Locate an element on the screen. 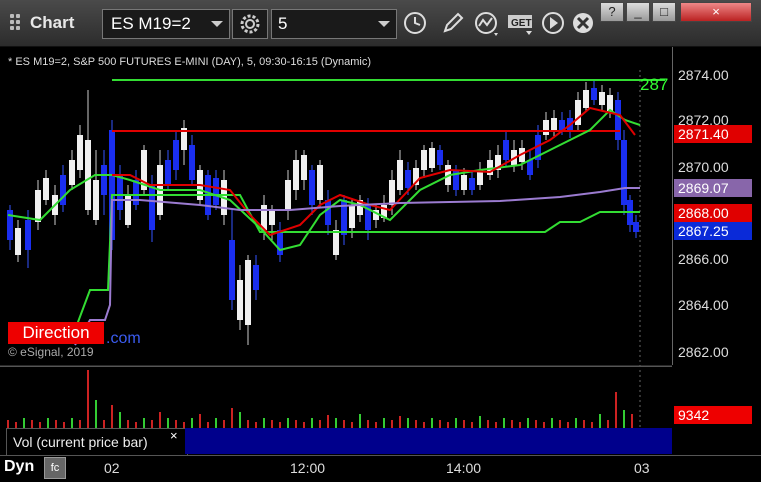 Image resolution: width=761 pixels, height=482 pixels. price-label: 2870.00 is located at coordinates (703, 167).